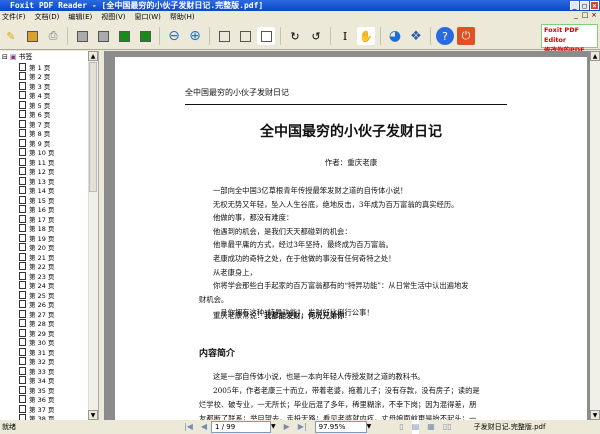 The height and width of the screenshot is (434, 600). What do you see at coordinates (36, 314) in the screenshot?
I see `bookmark-item: 第 27 页` at bounding box center [36, 314].